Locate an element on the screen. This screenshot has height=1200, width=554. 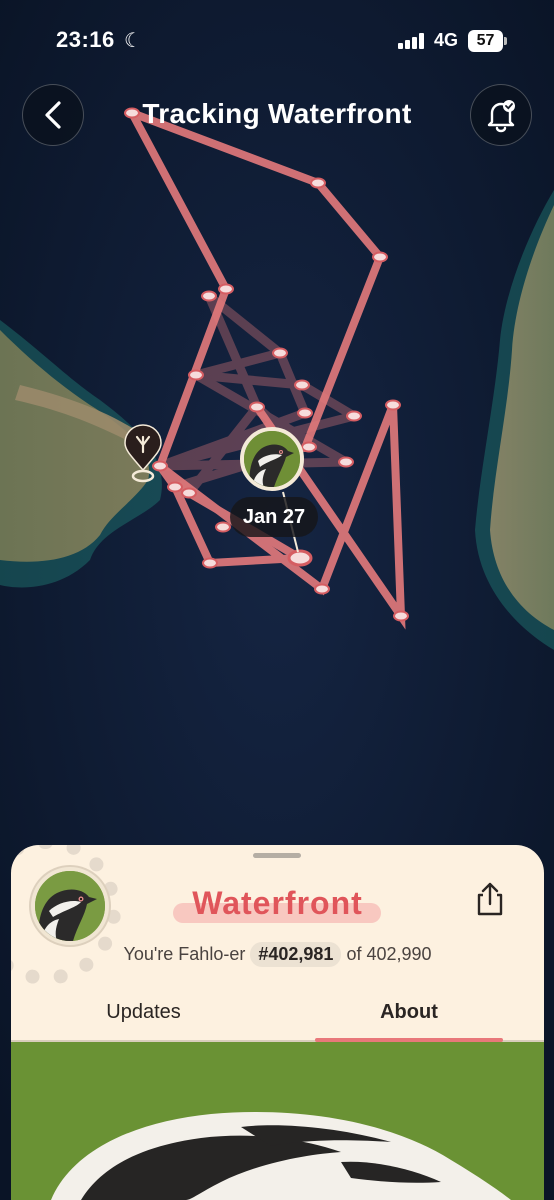
penguin-photo is located at coordinates (277, 1121).